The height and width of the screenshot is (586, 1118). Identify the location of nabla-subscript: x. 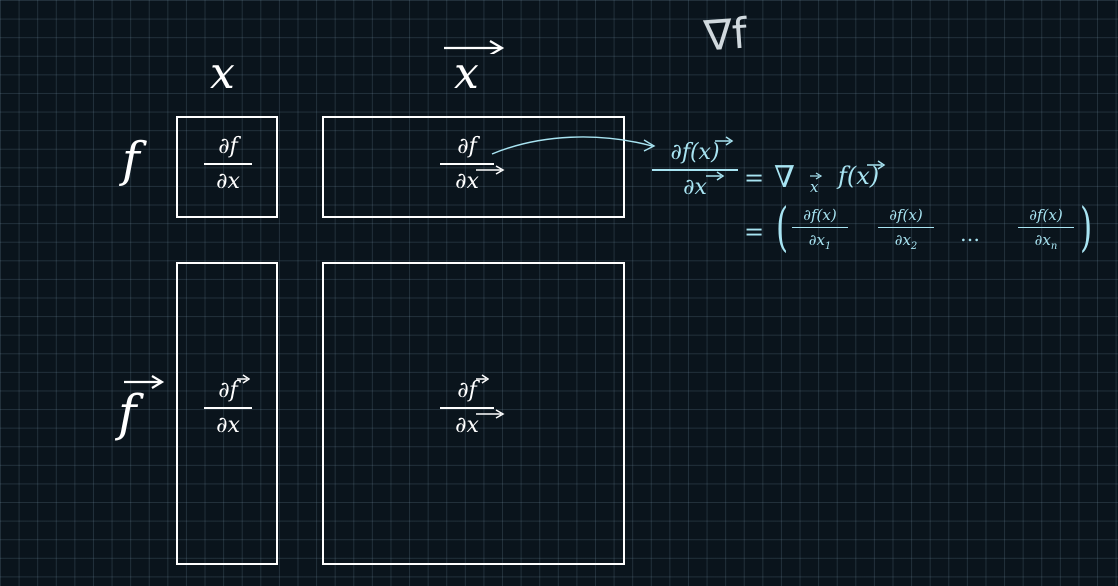
(814, 187).